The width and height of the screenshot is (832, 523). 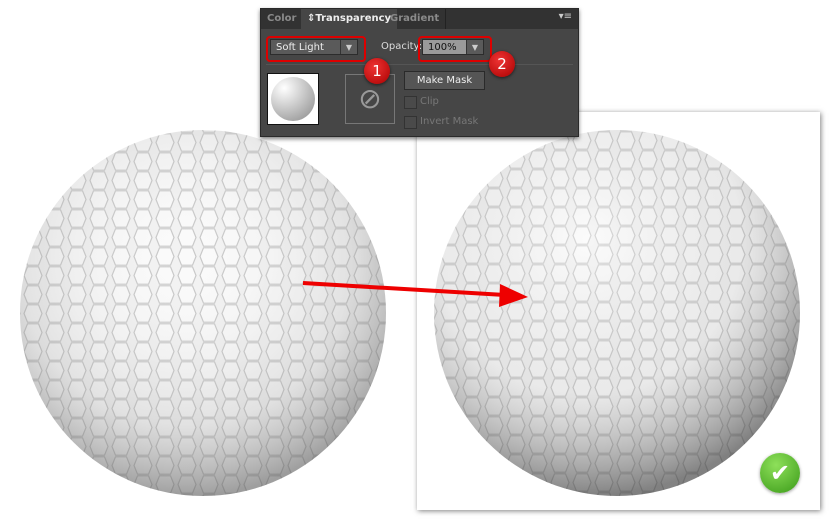 I want to click on opacity-field: 100% ▼, so click(x=453, y=47).